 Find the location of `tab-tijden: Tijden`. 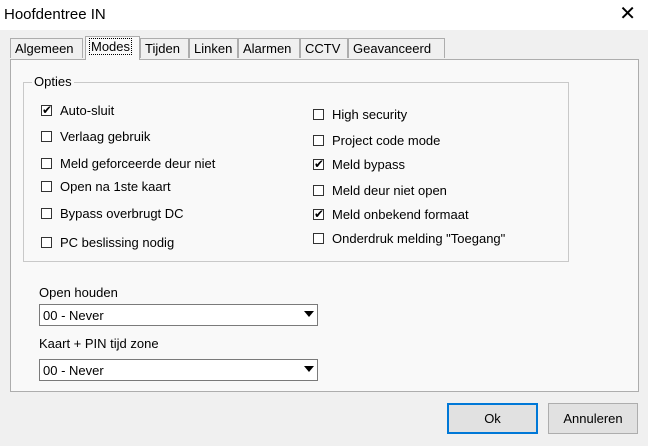

tab-tijden: Tijden is located at coordinates (164, 48).